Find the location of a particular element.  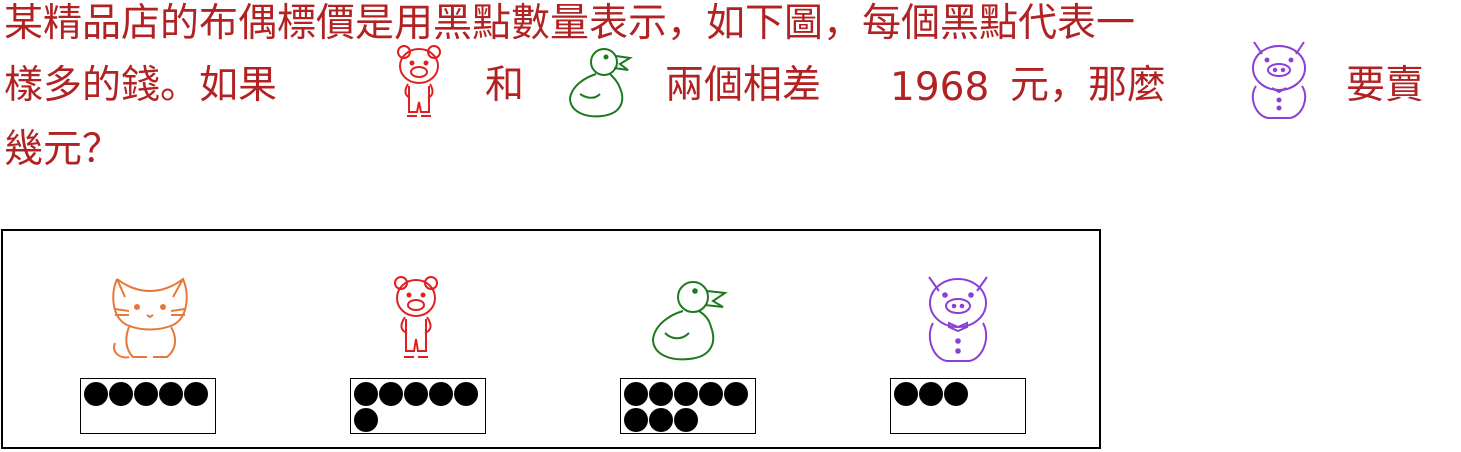

cat-icon is located at coordinates (150, 318).